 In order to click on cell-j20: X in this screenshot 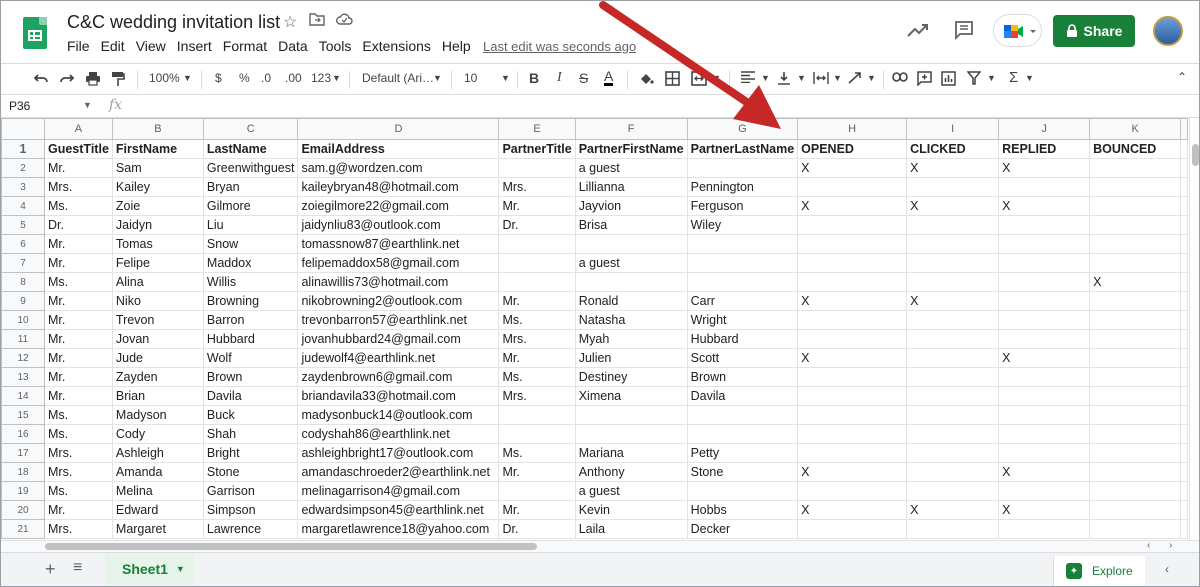, I will do `click(1044, 510)`.